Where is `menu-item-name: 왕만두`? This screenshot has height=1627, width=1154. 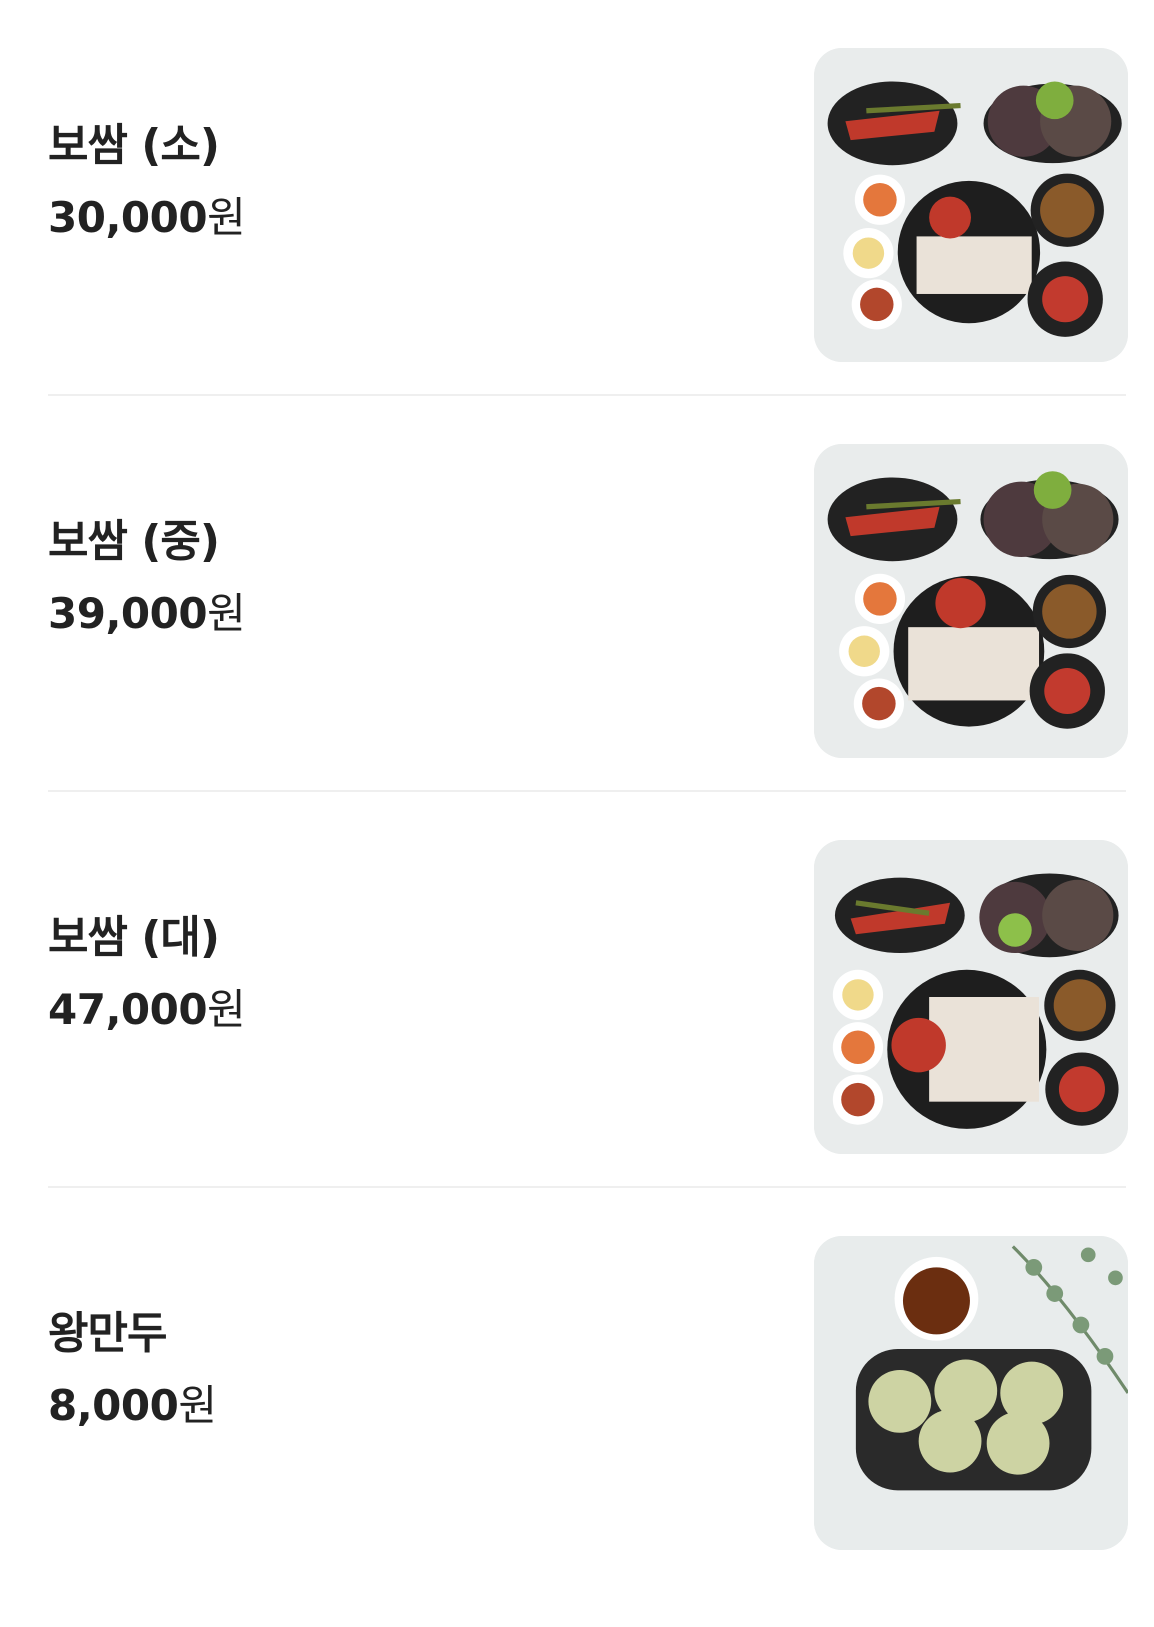
menu-item-name: 왕만두 is located at coordinates (107, 1333).